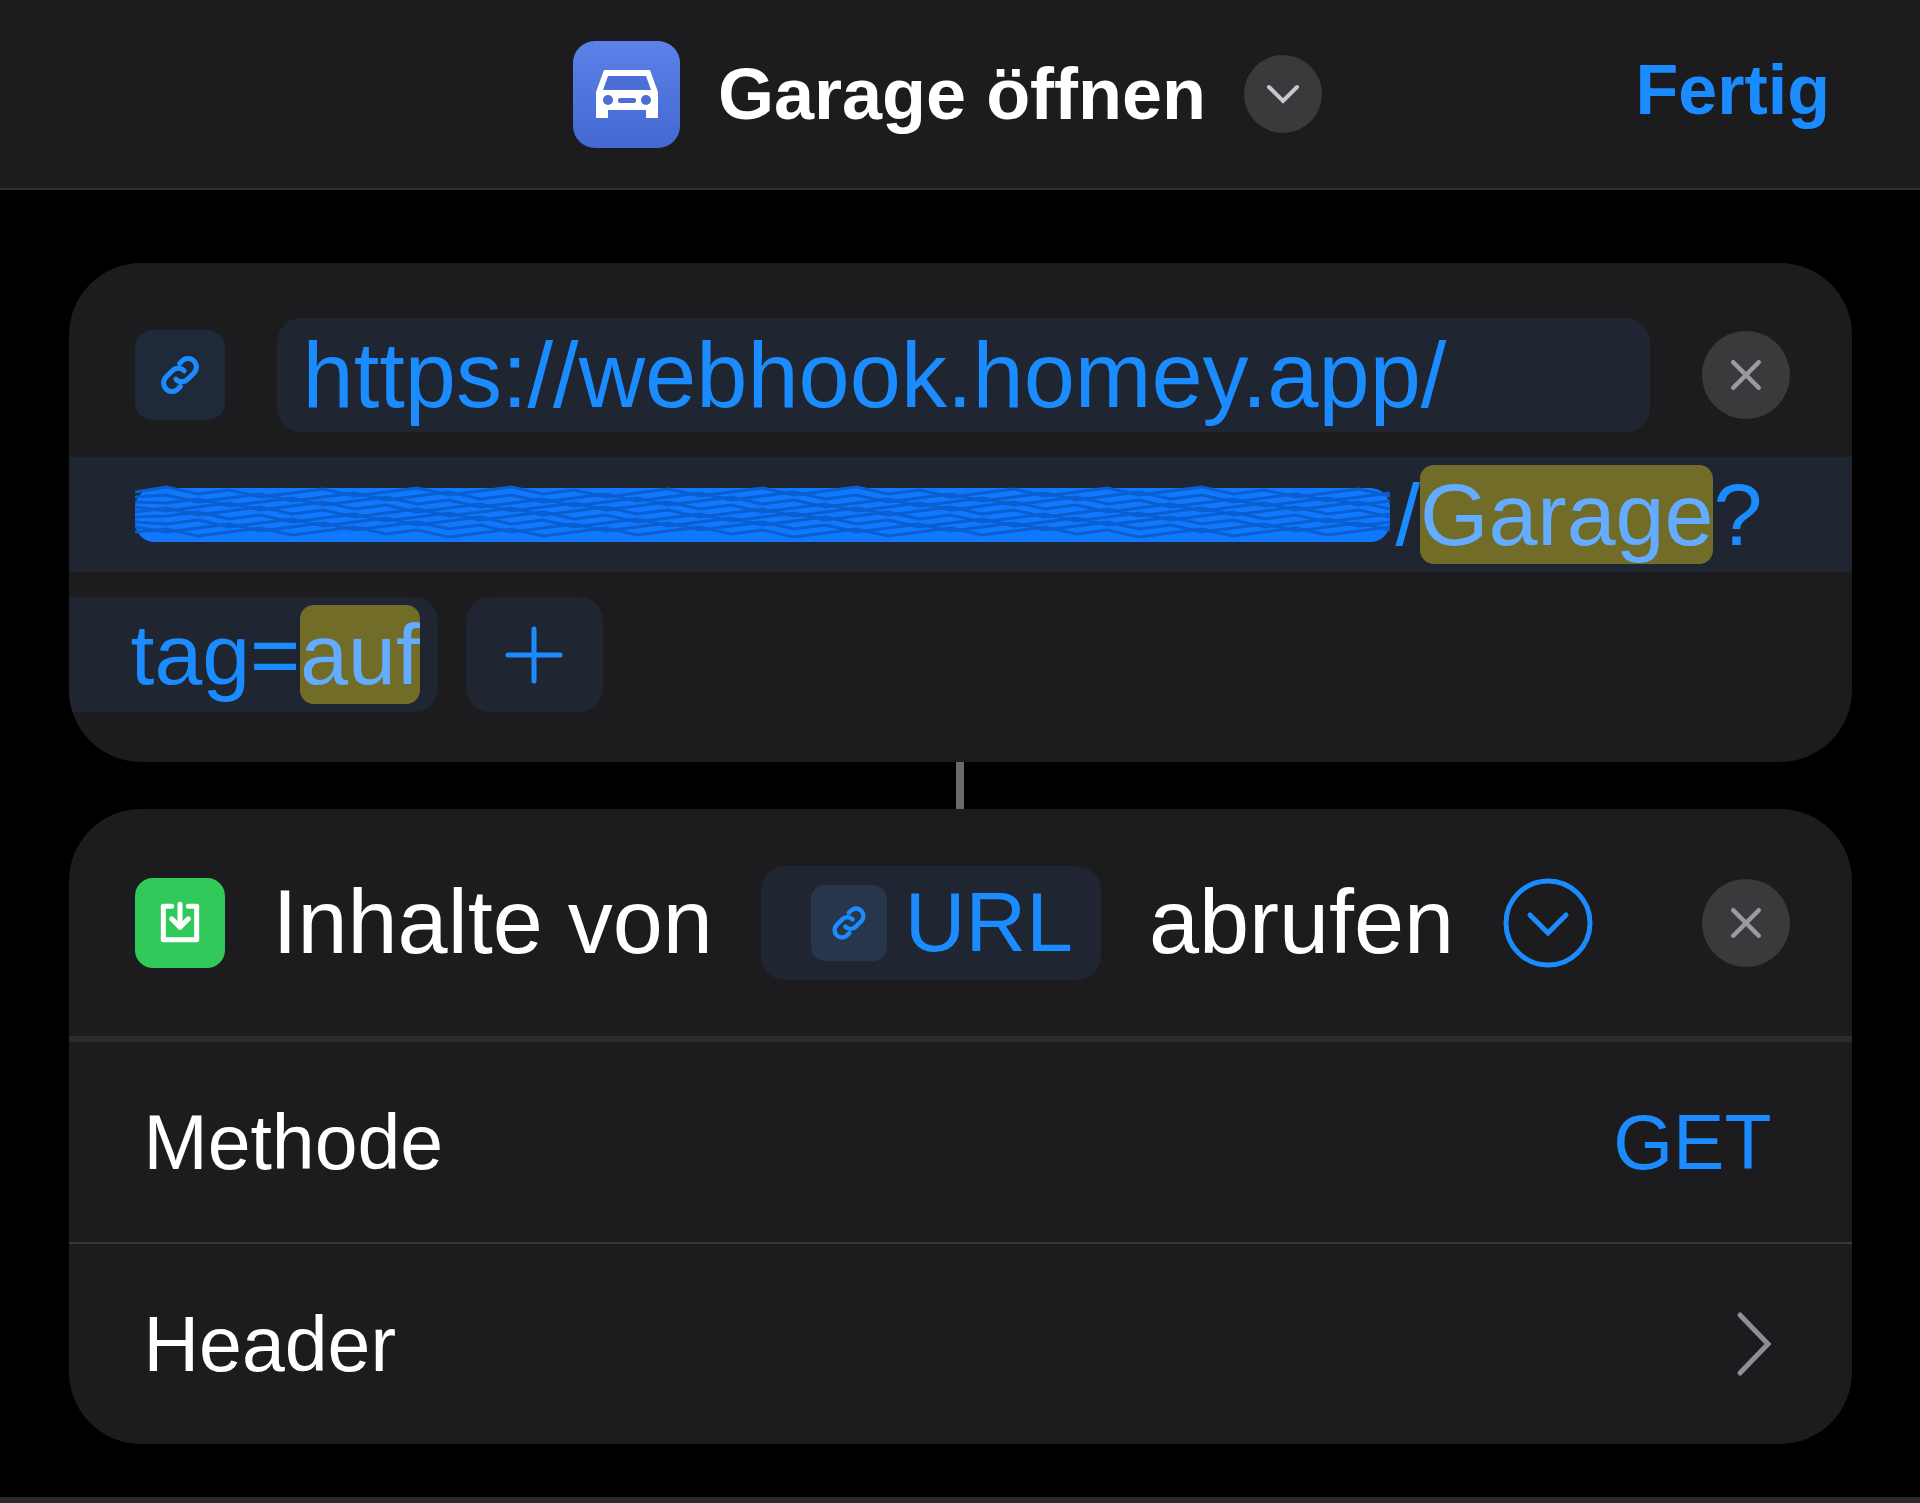 The height and width of the screenshot is (1503, 1920). What do you see at coordinates (930, 922) in the screenshot?
I see `url-variable-token: URL` at bounding box center [930, 922].